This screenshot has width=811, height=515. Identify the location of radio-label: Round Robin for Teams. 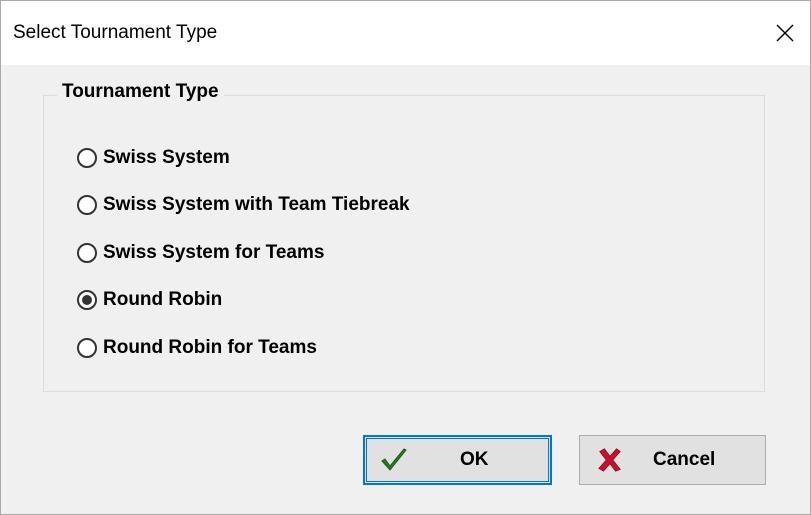
(210, 347).